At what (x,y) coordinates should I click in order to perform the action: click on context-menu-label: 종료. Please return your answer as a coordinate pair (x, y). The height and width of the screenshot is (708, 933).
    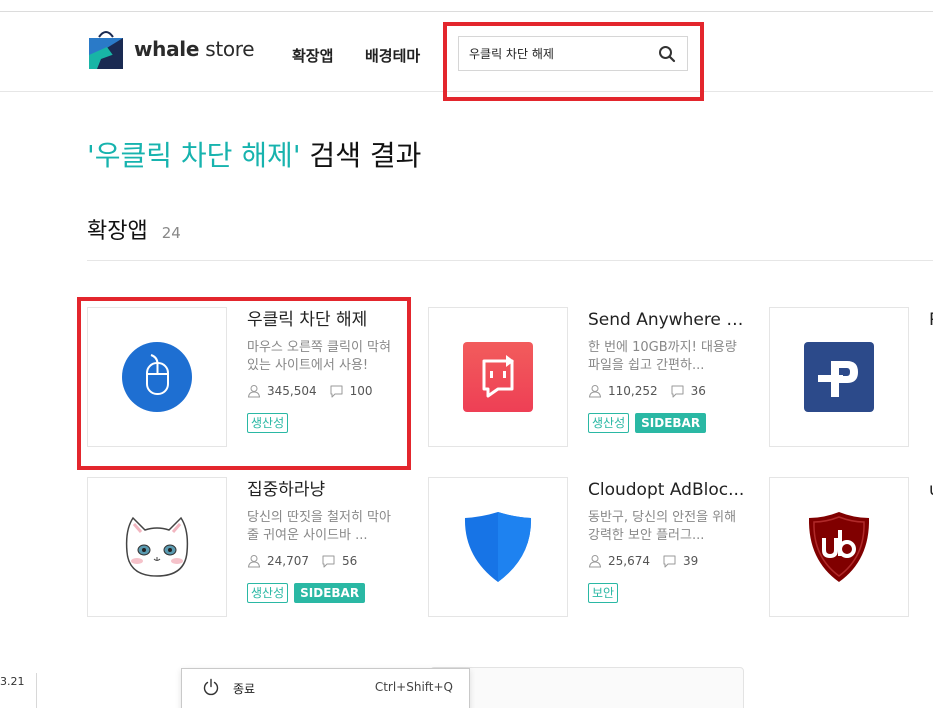
    Looking at the image, I should click on (244, 689).